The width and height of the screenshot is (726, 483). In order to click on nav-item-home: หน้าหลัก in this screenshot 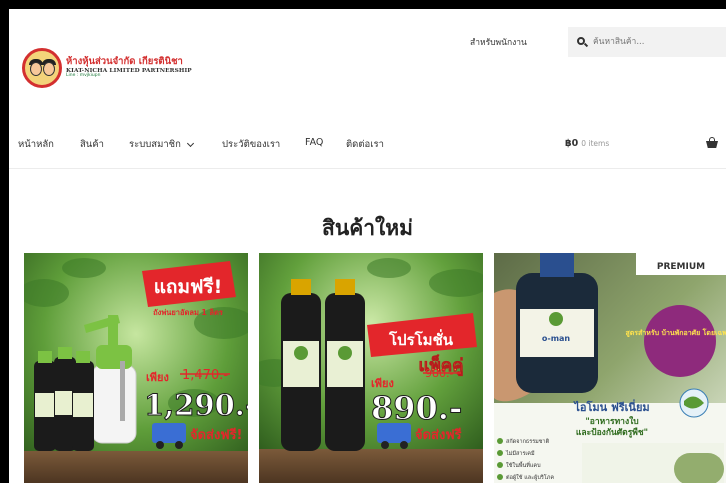, I will do `click(36, 144)`.